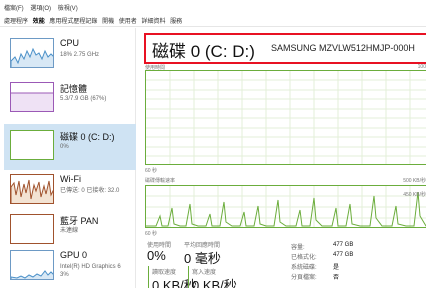 The image size is (426, 288). What do you see at coordinates (108, 22) in the screenshot?
I see `tab-startup: 開機` at bounding box center [108, 22].